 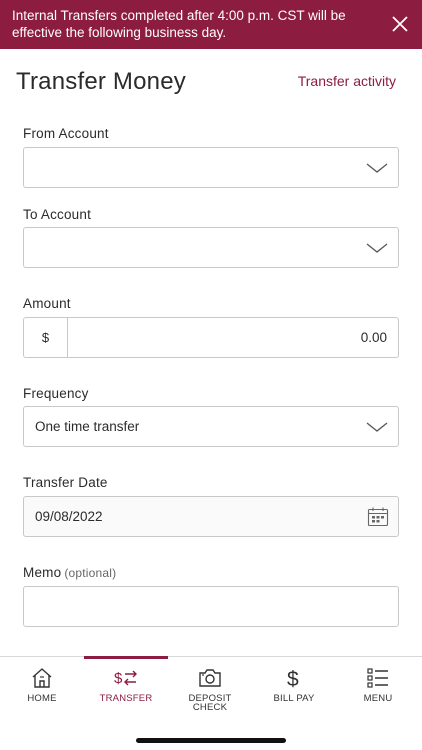 What do you see at coordinates (46, 337) in the screenshot?
I see `currency-prefix: $` at bounding box center [46, 337].